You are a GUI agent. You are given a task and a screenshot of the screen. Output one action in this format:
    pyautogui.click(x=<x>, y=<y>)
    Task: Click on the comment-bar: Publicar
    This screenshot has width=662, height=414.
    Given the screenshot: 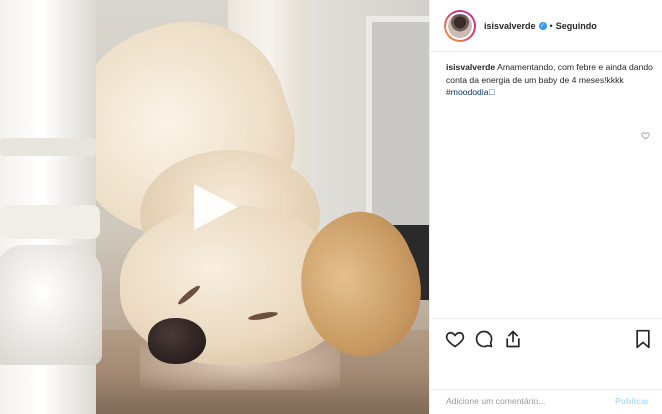 What is the action you would take?
    pyautogui.click(x=546, y=401)
    